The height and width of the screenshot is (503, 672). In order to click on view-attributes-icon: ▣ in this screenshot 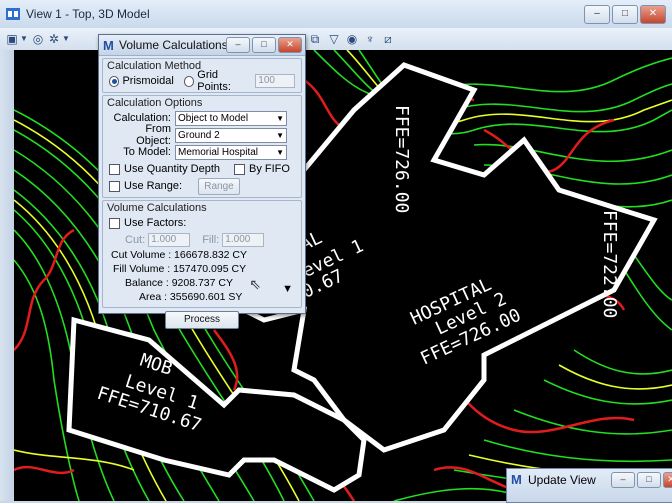, I will do `click(12, 39)`.